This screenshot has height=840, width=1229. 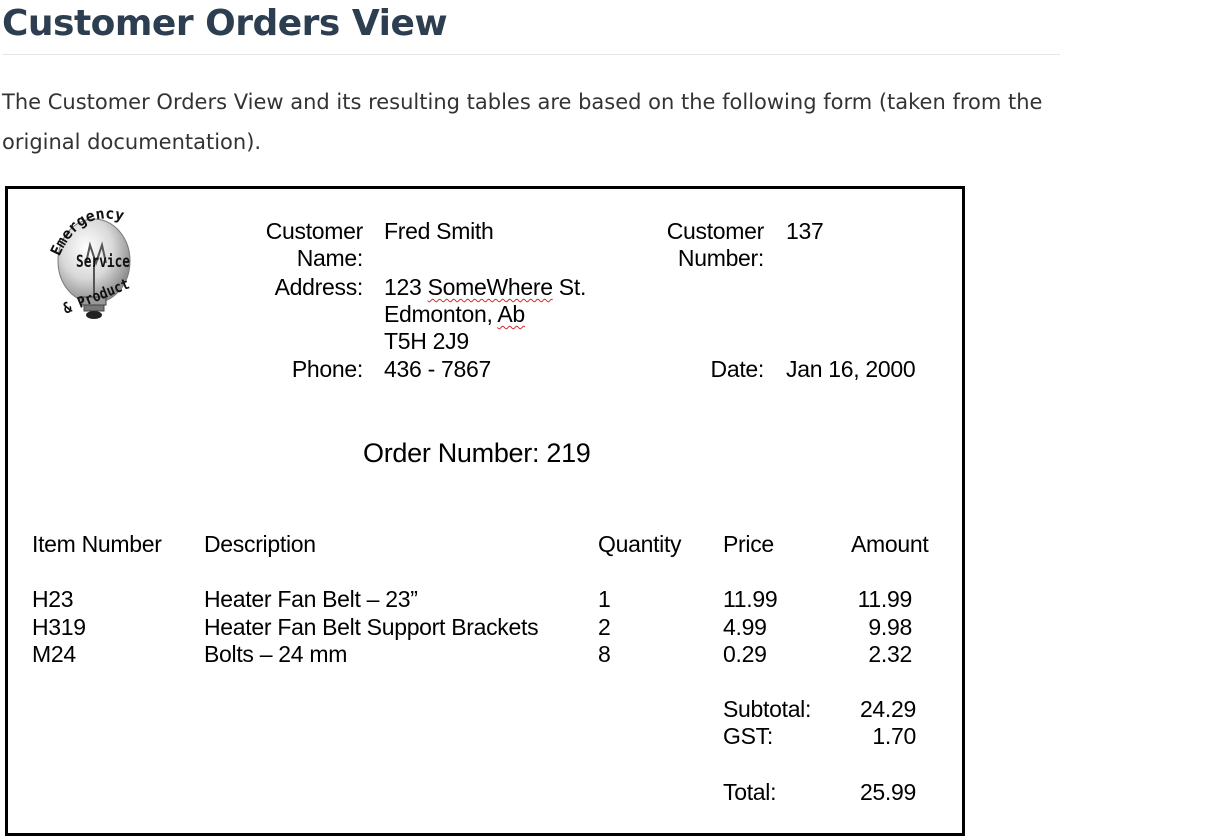 What do you see at coordinates (767, 709) in the screenshot?
I see `subtotal-label: Subtotal:` at bounding box center [767, 709].